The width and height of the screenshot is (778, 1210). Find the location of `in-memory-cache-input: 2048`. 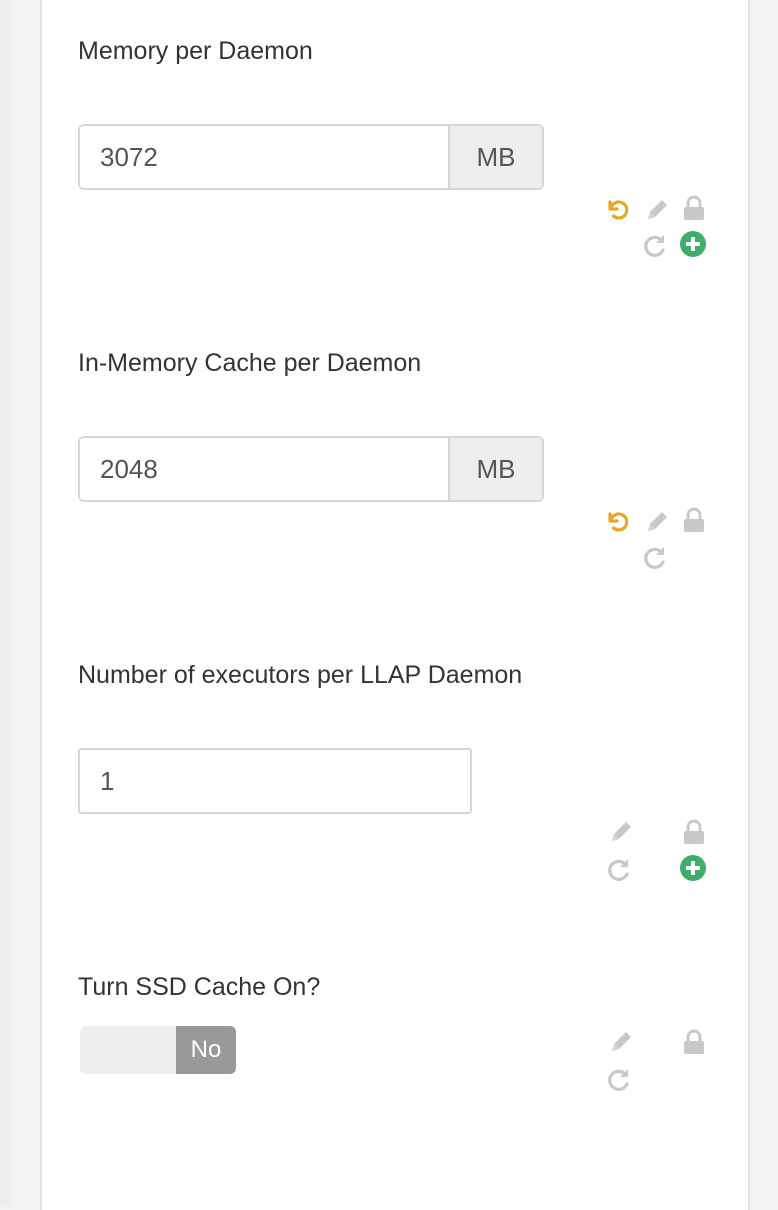

in-memory-cache-input: 2048 is located at coordinates (264, 469).